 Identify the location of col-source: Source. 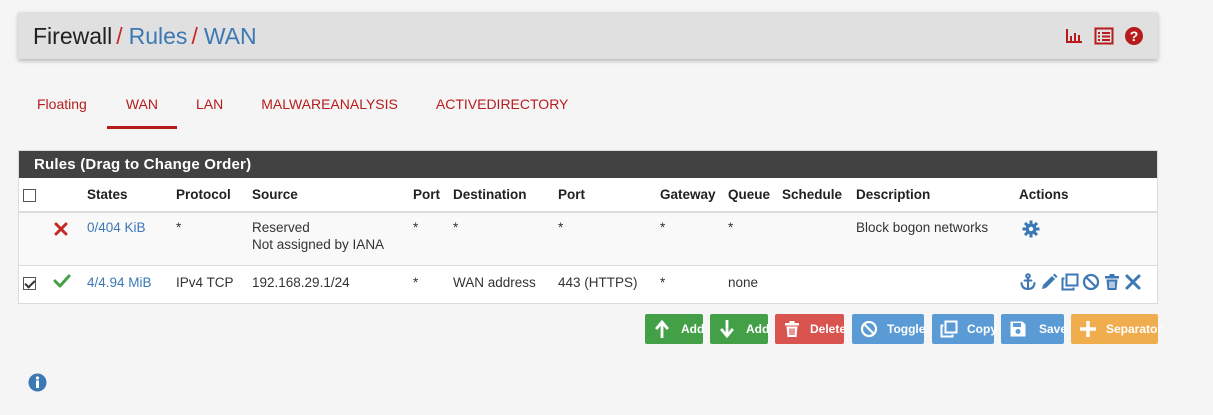
(328, 195).